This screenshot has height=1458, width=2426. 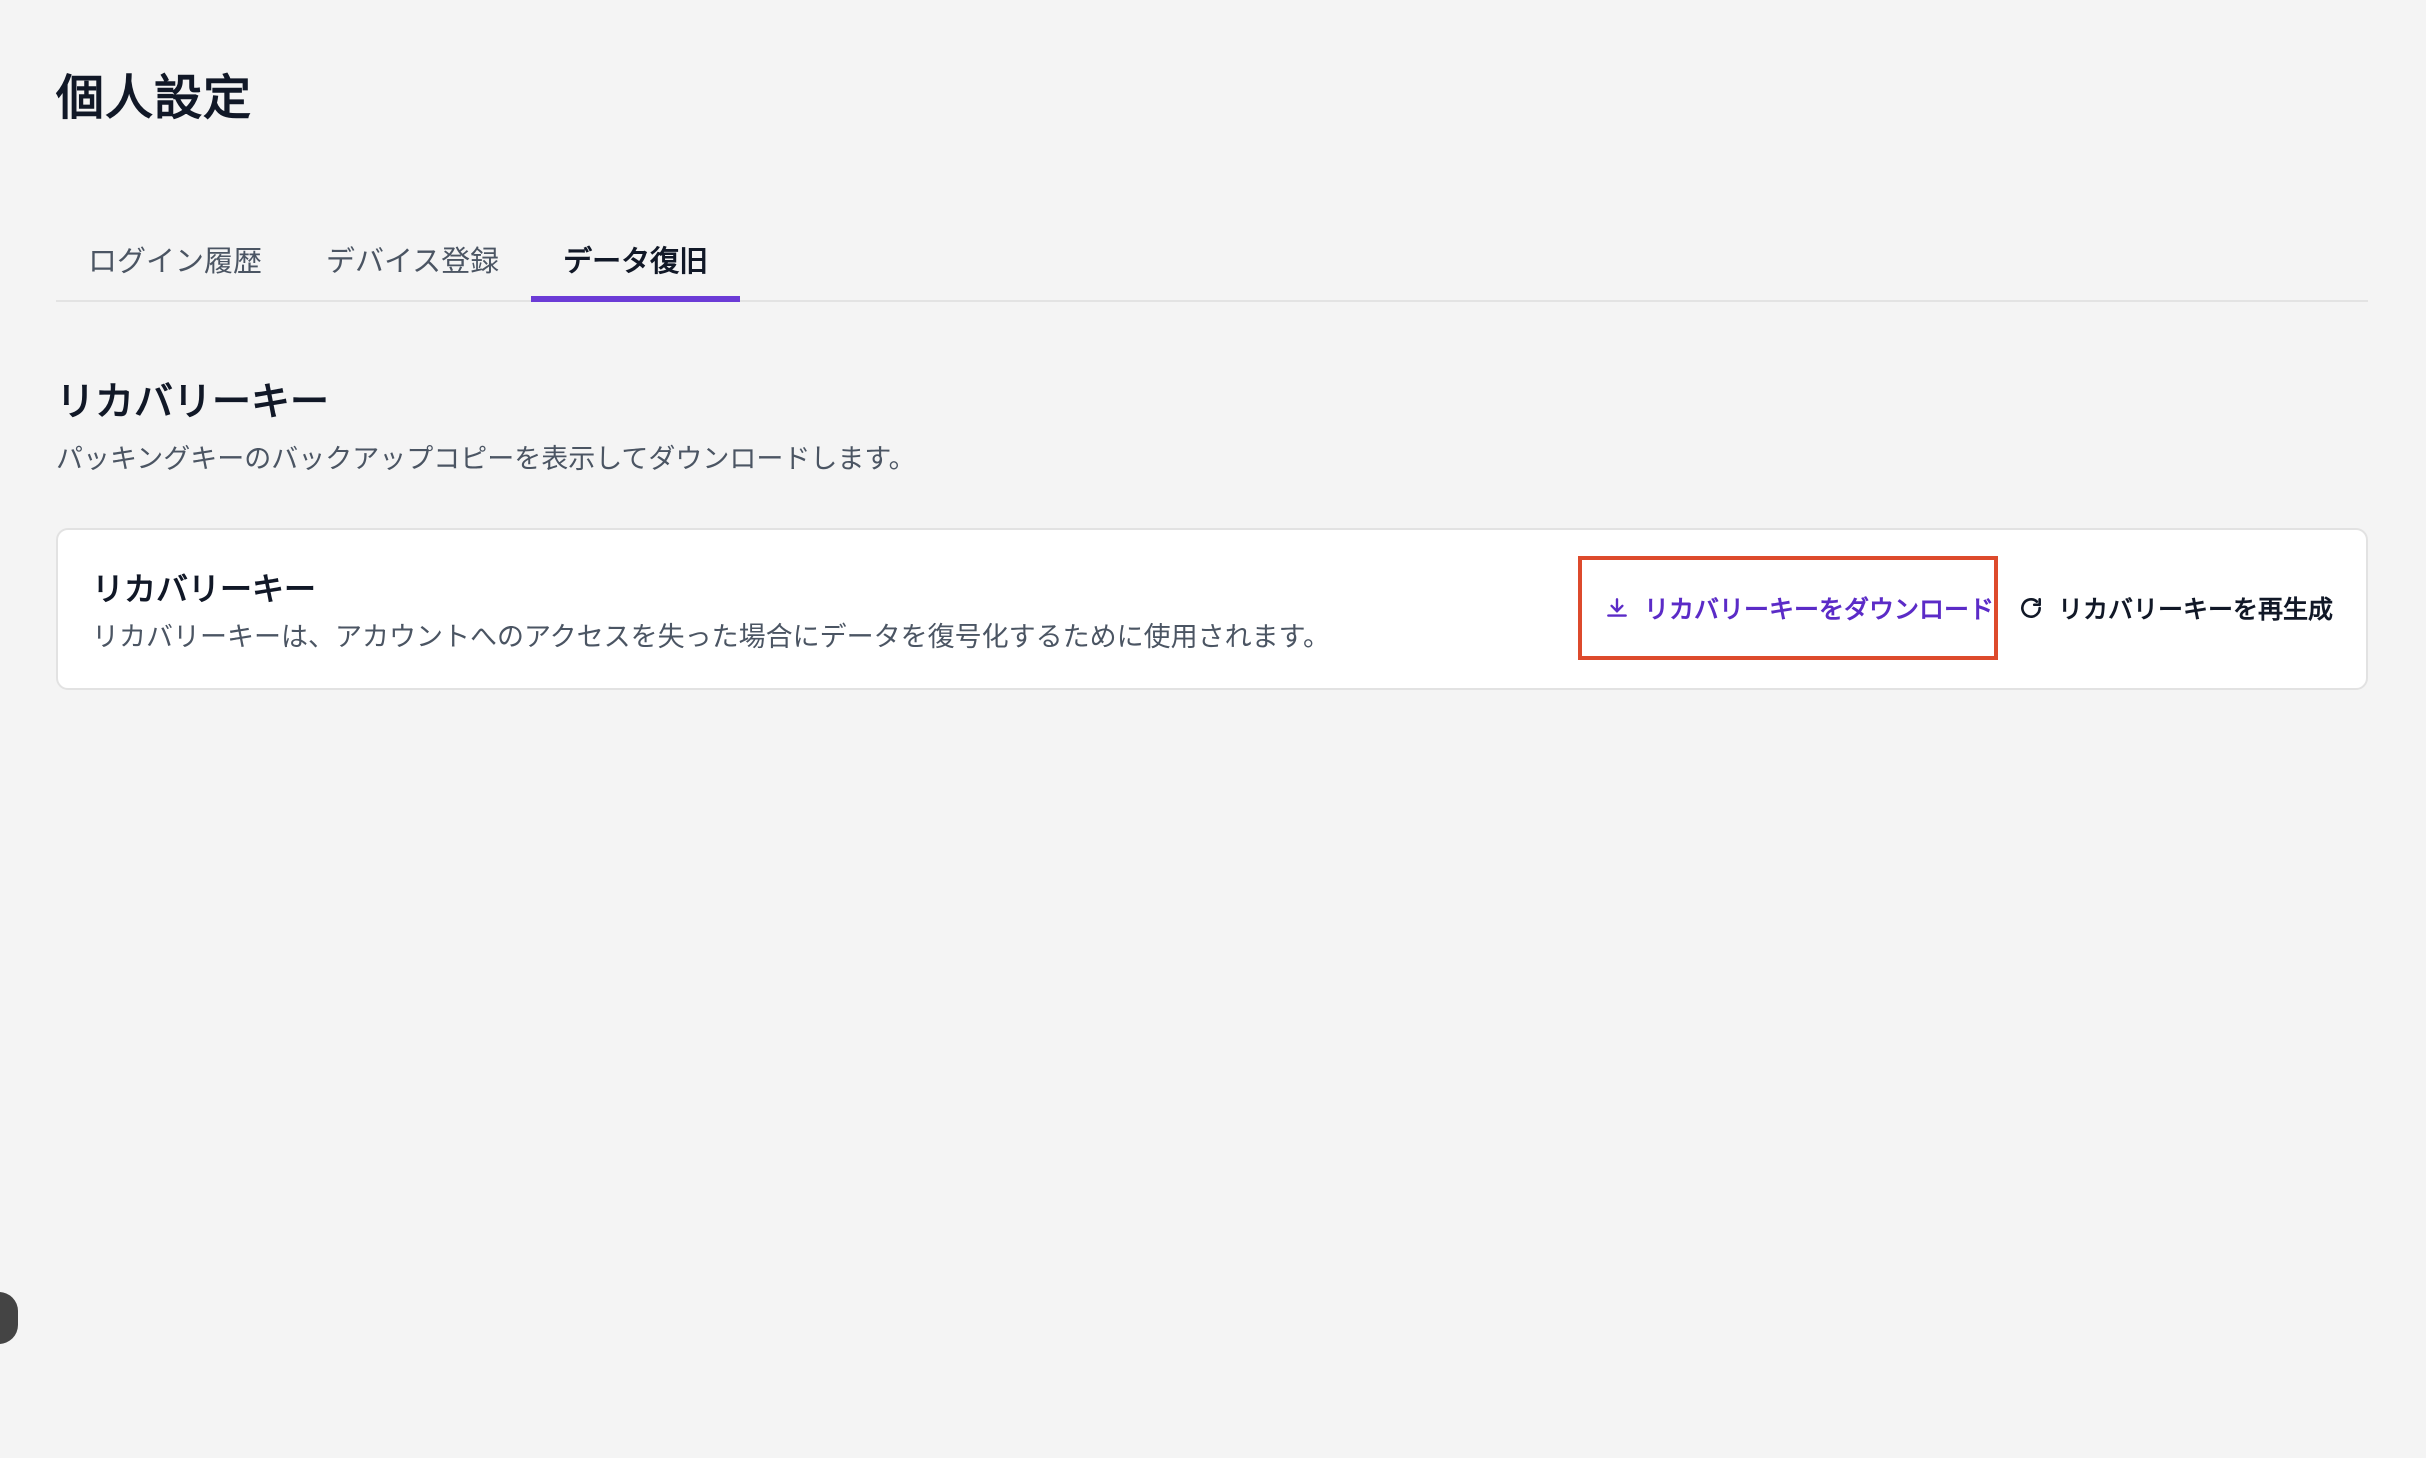 I want to click on download-recovery-key-button: リカバリーキーをダウンロード, so click(x=1788, y=608).